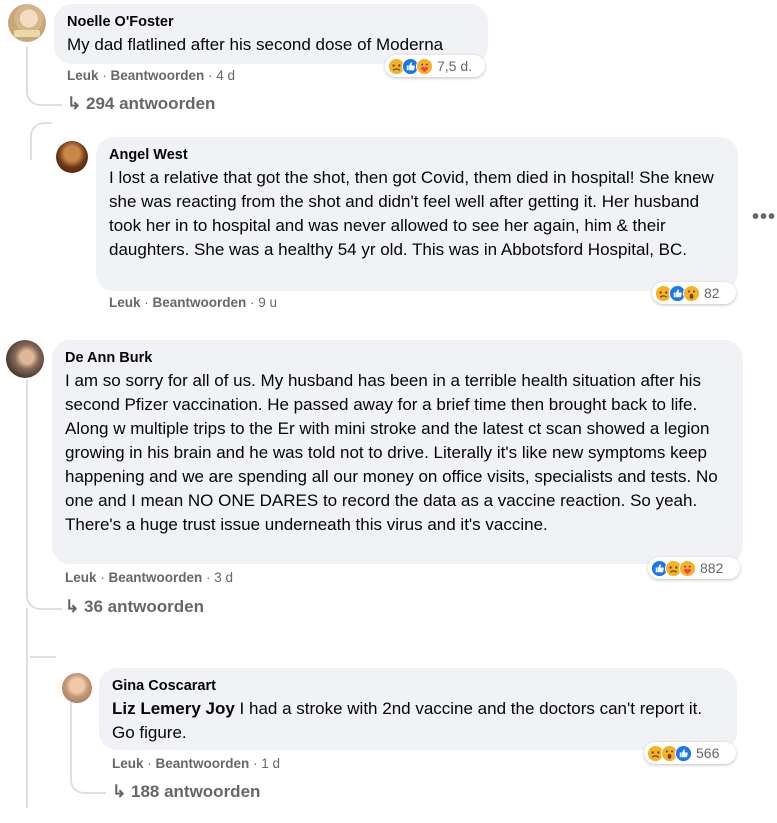 The width and height of the screenshot is (777, 823). What do you see at coordinates (418, 686) in the screenshot?
I see `comment-author: Gina Coscarart` at bounding box center [418, 686].